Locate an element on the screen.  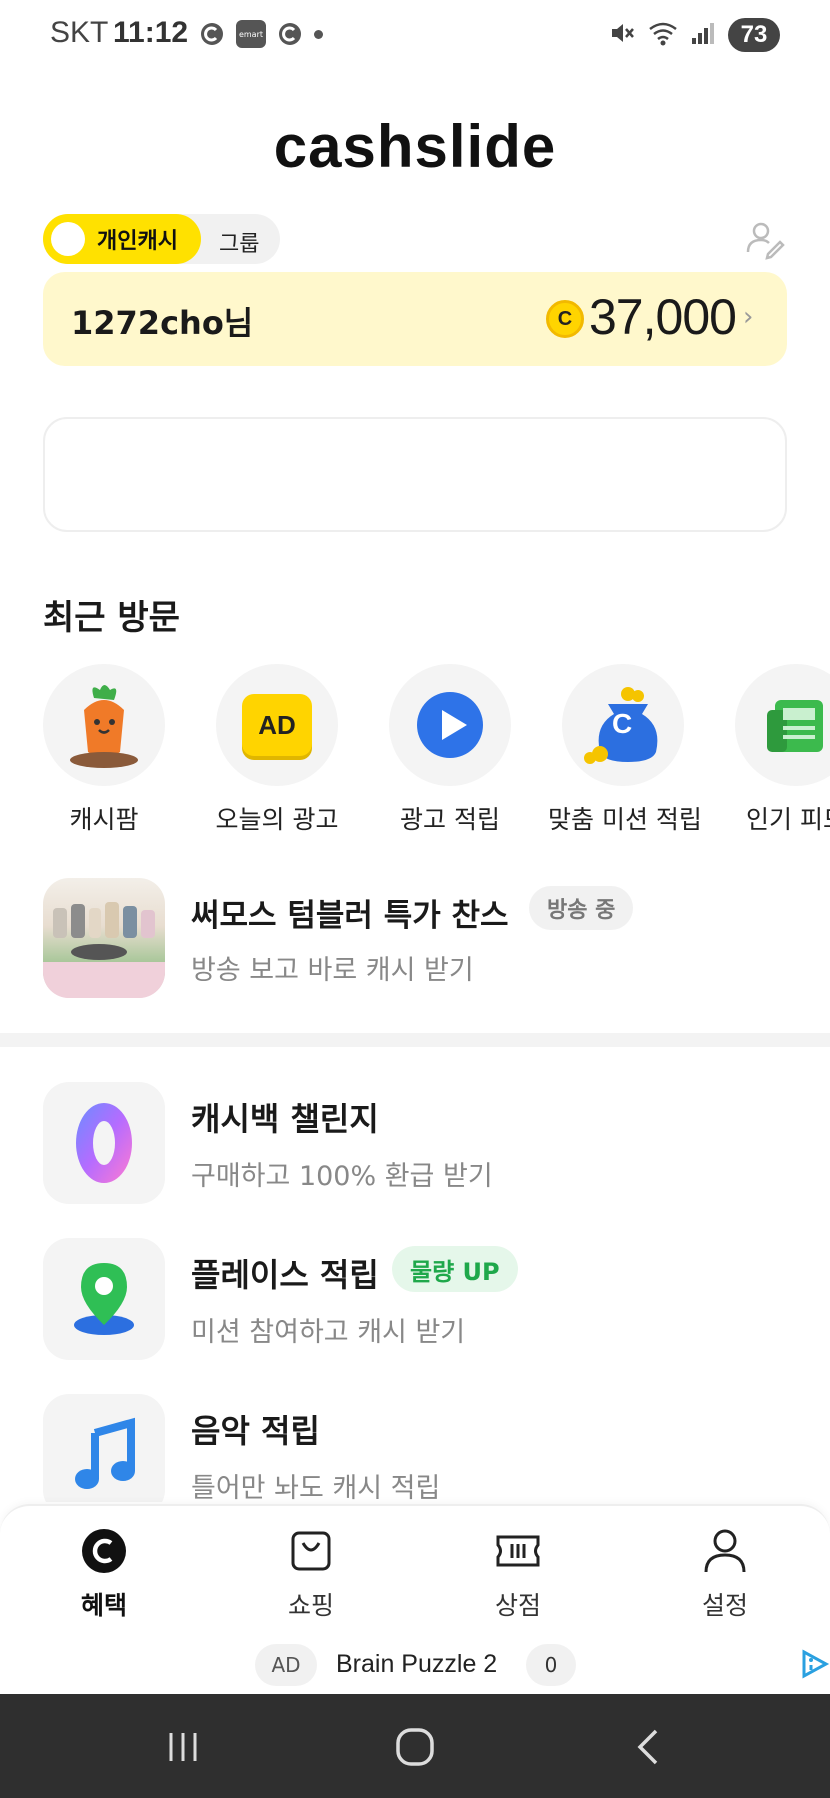
ad-icon: AD is located at coordinates (277, 725).